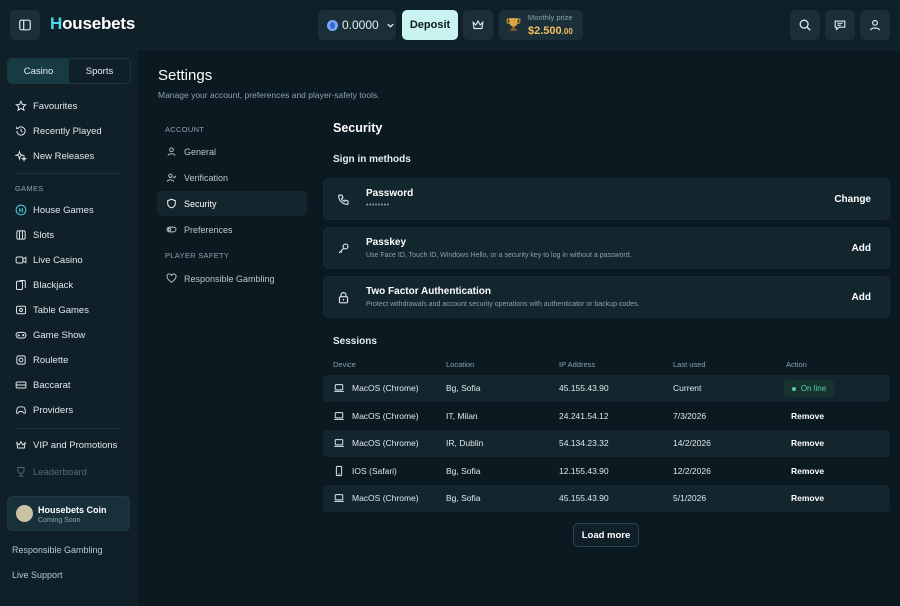  Describe the element at coordinates (57, 550) in the screenshot. I see `responsible-gambling-link: Responsible Gambling` at that location.